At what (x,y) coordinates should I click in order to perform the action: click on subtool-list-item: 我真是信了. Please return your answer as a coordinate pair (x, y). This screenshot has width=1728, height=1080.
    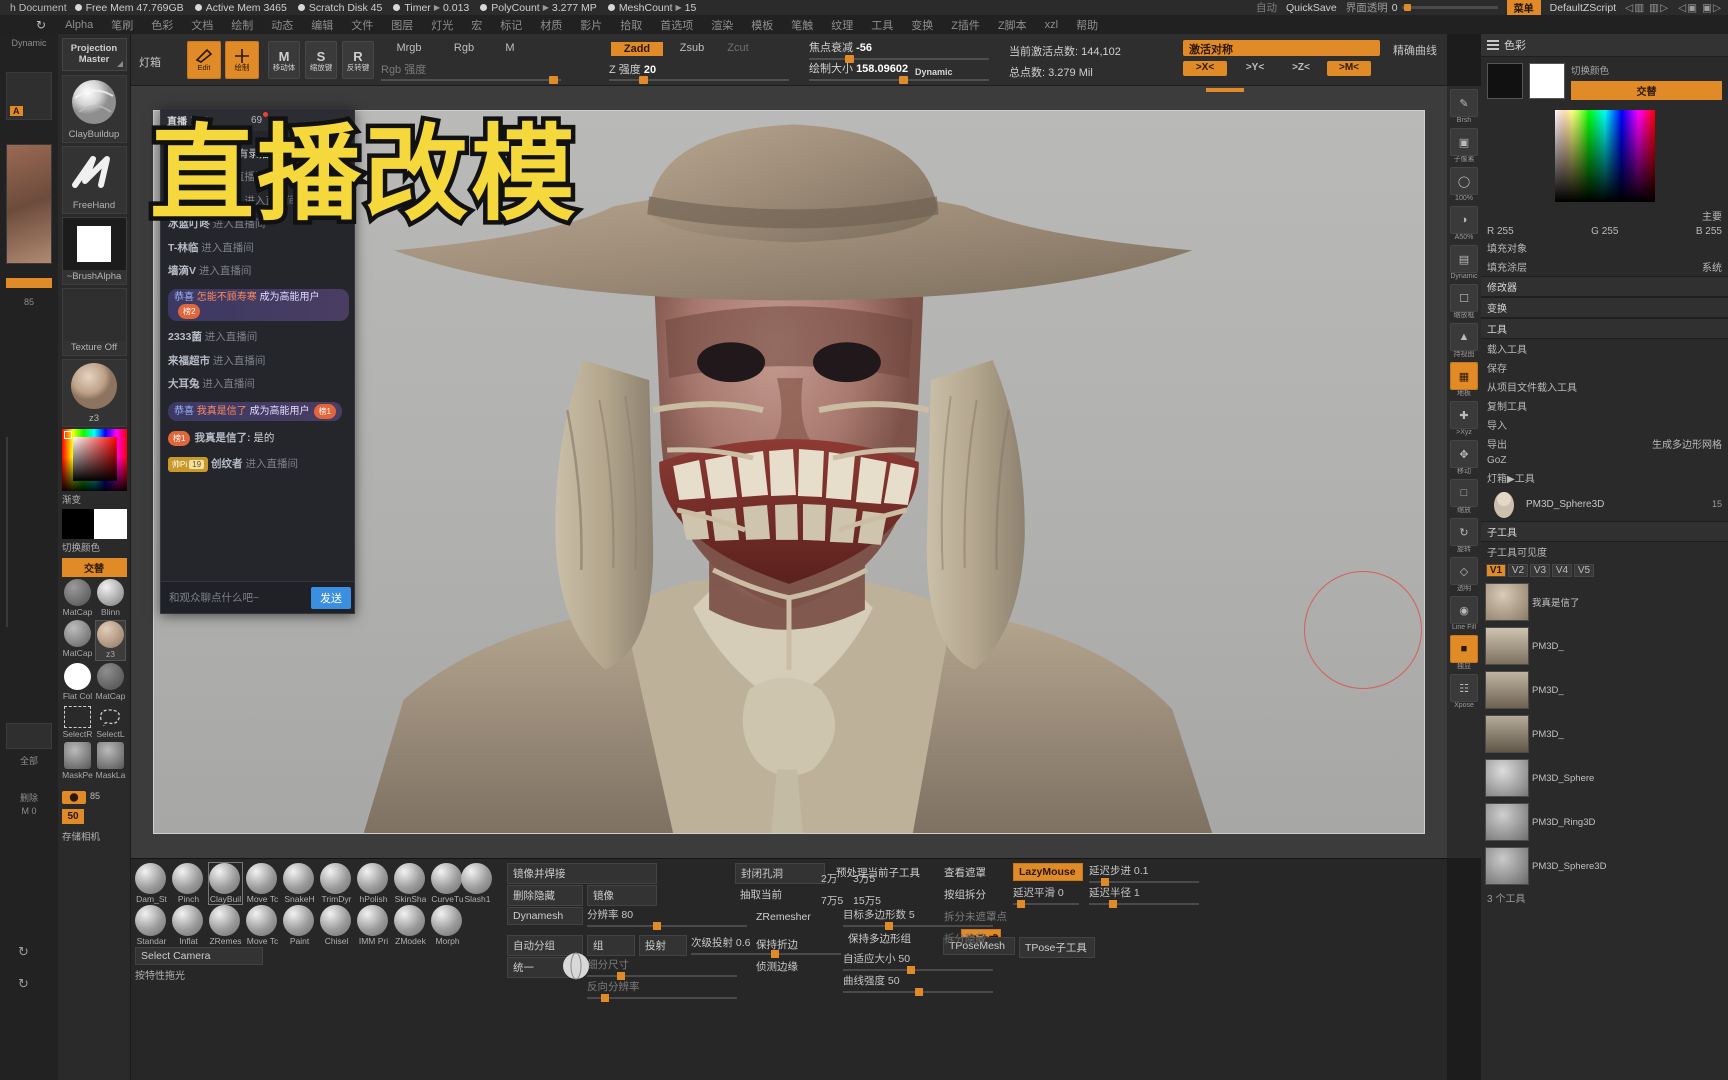
    Looking at the image, I should click on (1604, 602).